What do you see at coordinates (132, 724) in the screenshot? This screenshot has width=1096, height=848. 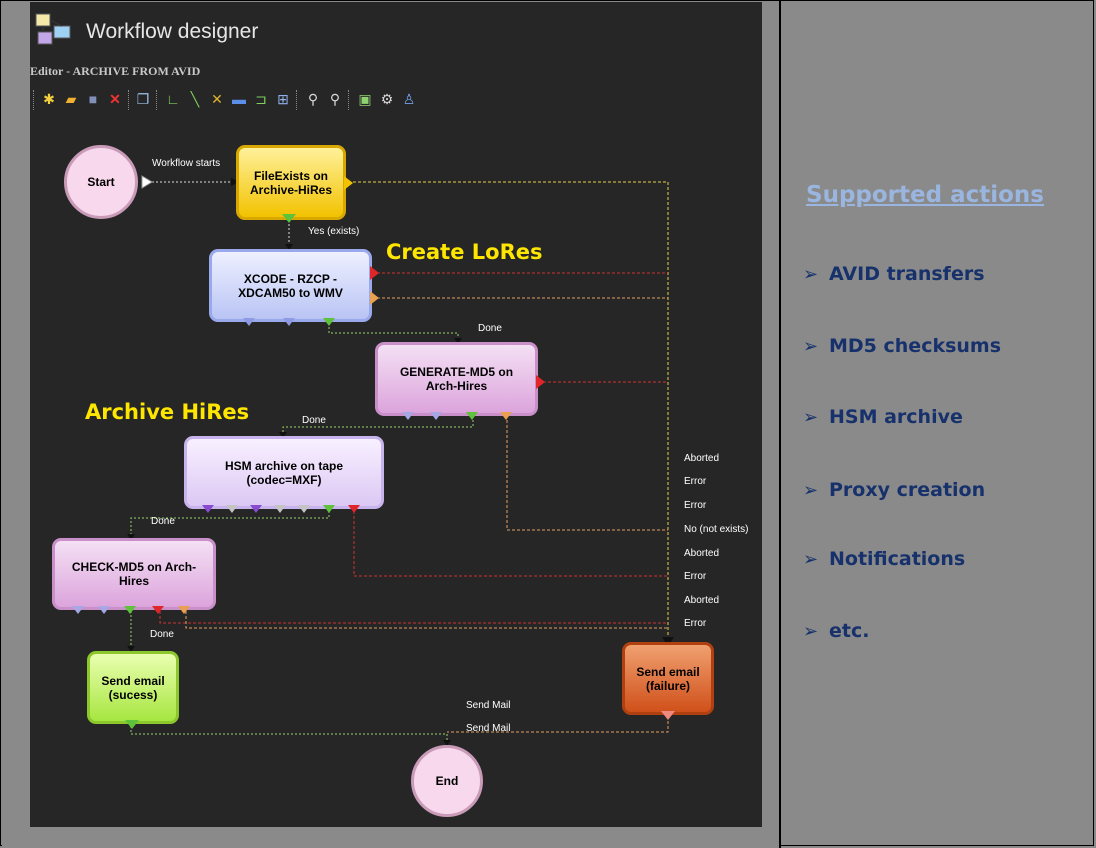 I see `email-success-output-port` at bounding box center [132, 724].